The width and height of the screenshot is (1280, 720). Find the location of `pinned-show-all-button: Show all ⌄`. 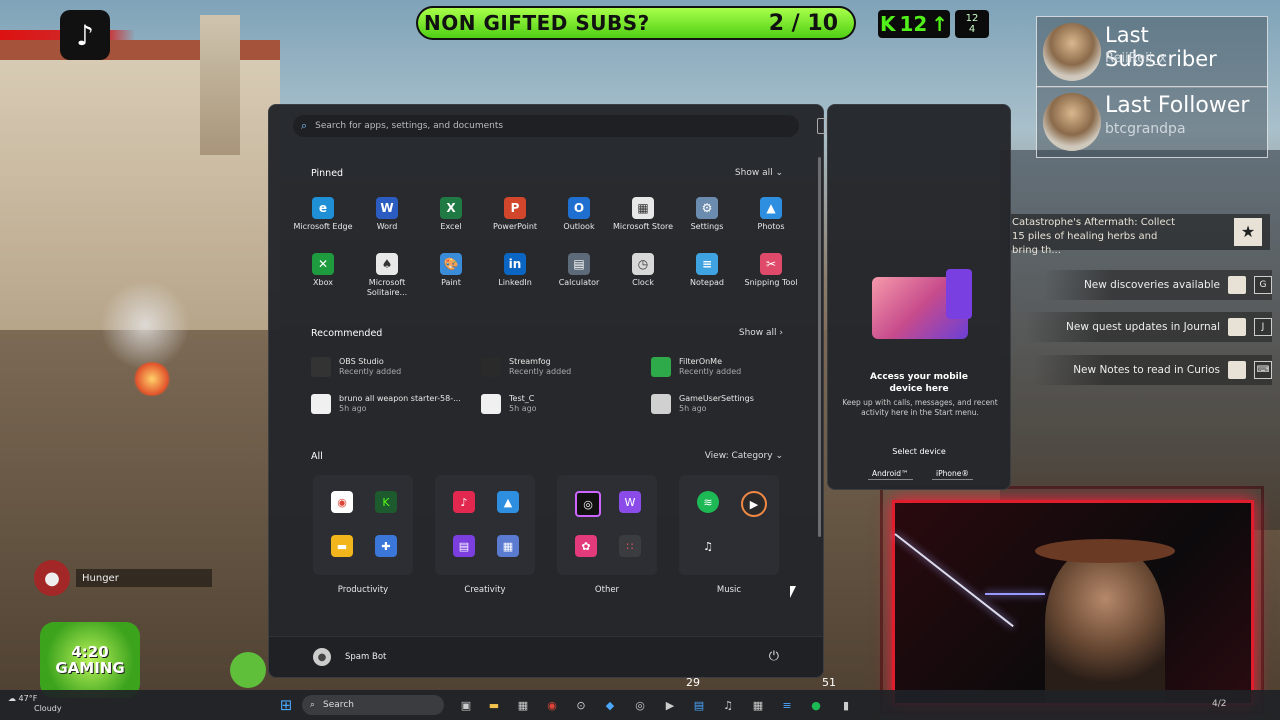

pinned-show-all-button: Show all ⌄ is located at coordinates (759, 173).